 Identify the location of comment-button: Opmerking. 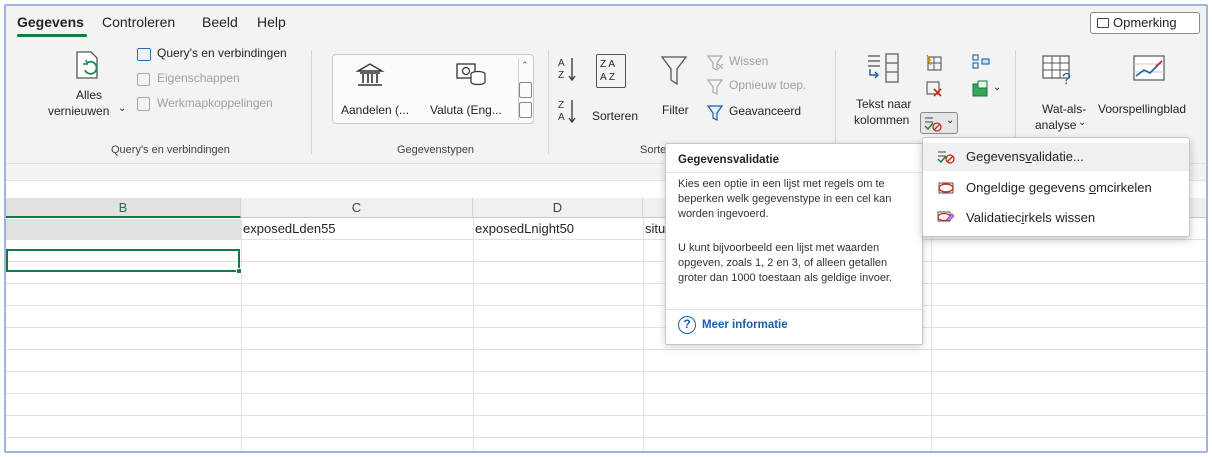
(1145, 23).